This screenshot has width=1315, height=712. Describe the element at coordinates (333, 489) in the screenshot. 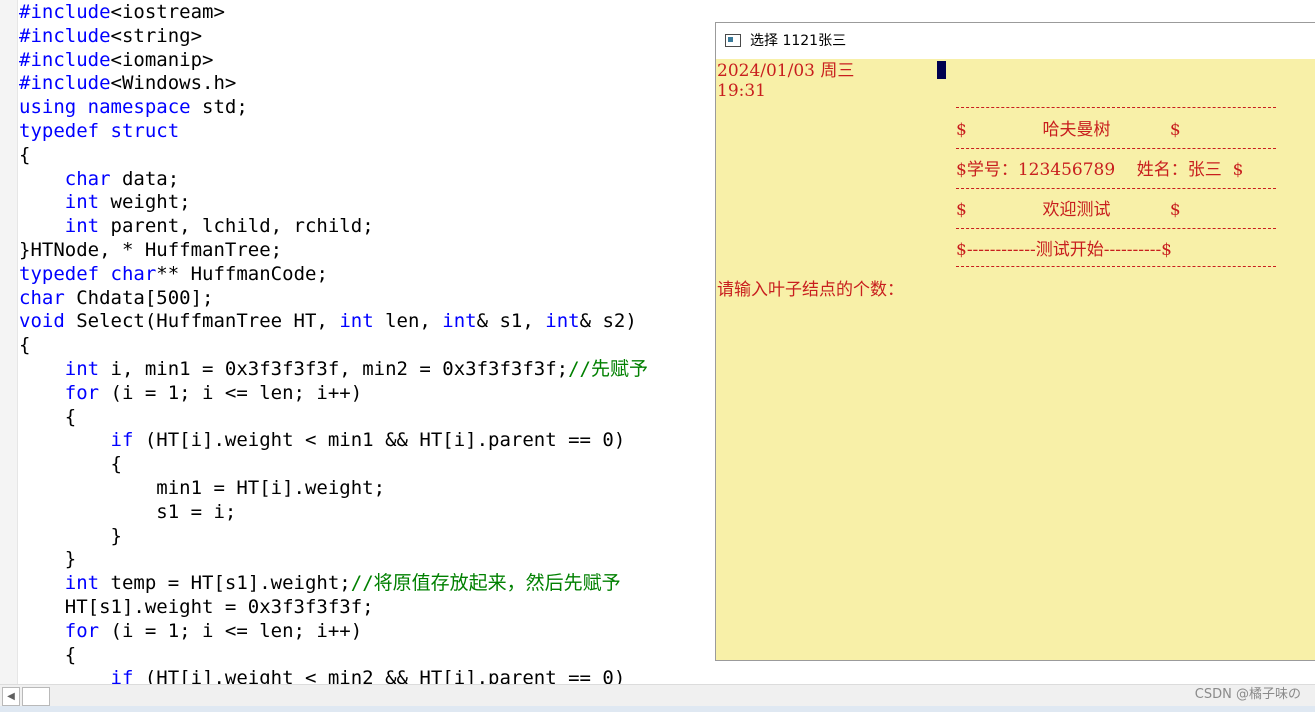

I see `code-line: min1 = HT[i].weight;` at that location.